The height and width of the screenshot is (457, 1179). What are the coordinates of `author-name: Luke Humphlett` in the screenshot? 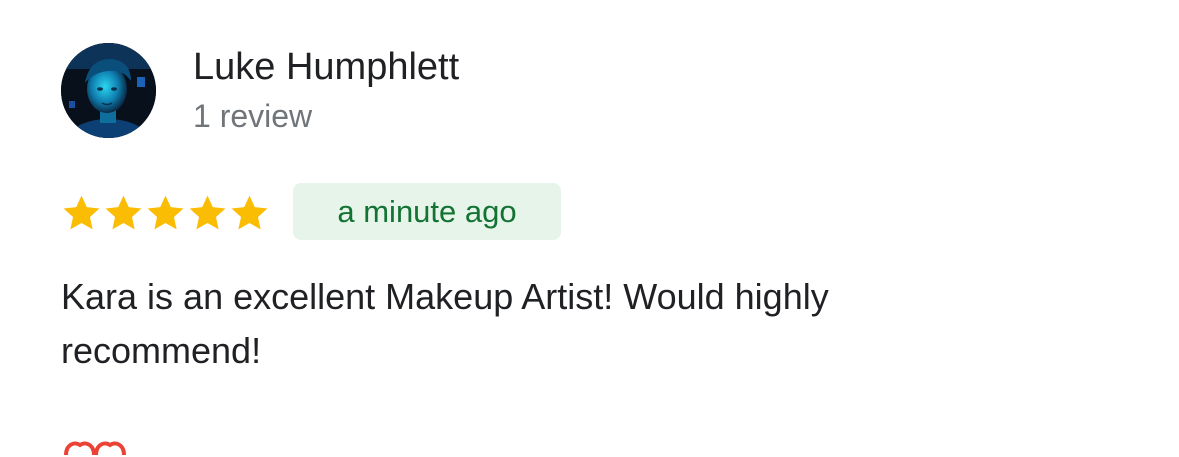 It's located at (326, 67).